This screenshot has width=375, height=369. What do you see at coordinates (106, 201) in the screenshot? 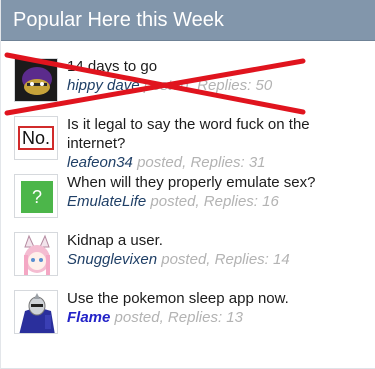
I see `thread-username: EmulateLife` at bounding box center [106, 201].